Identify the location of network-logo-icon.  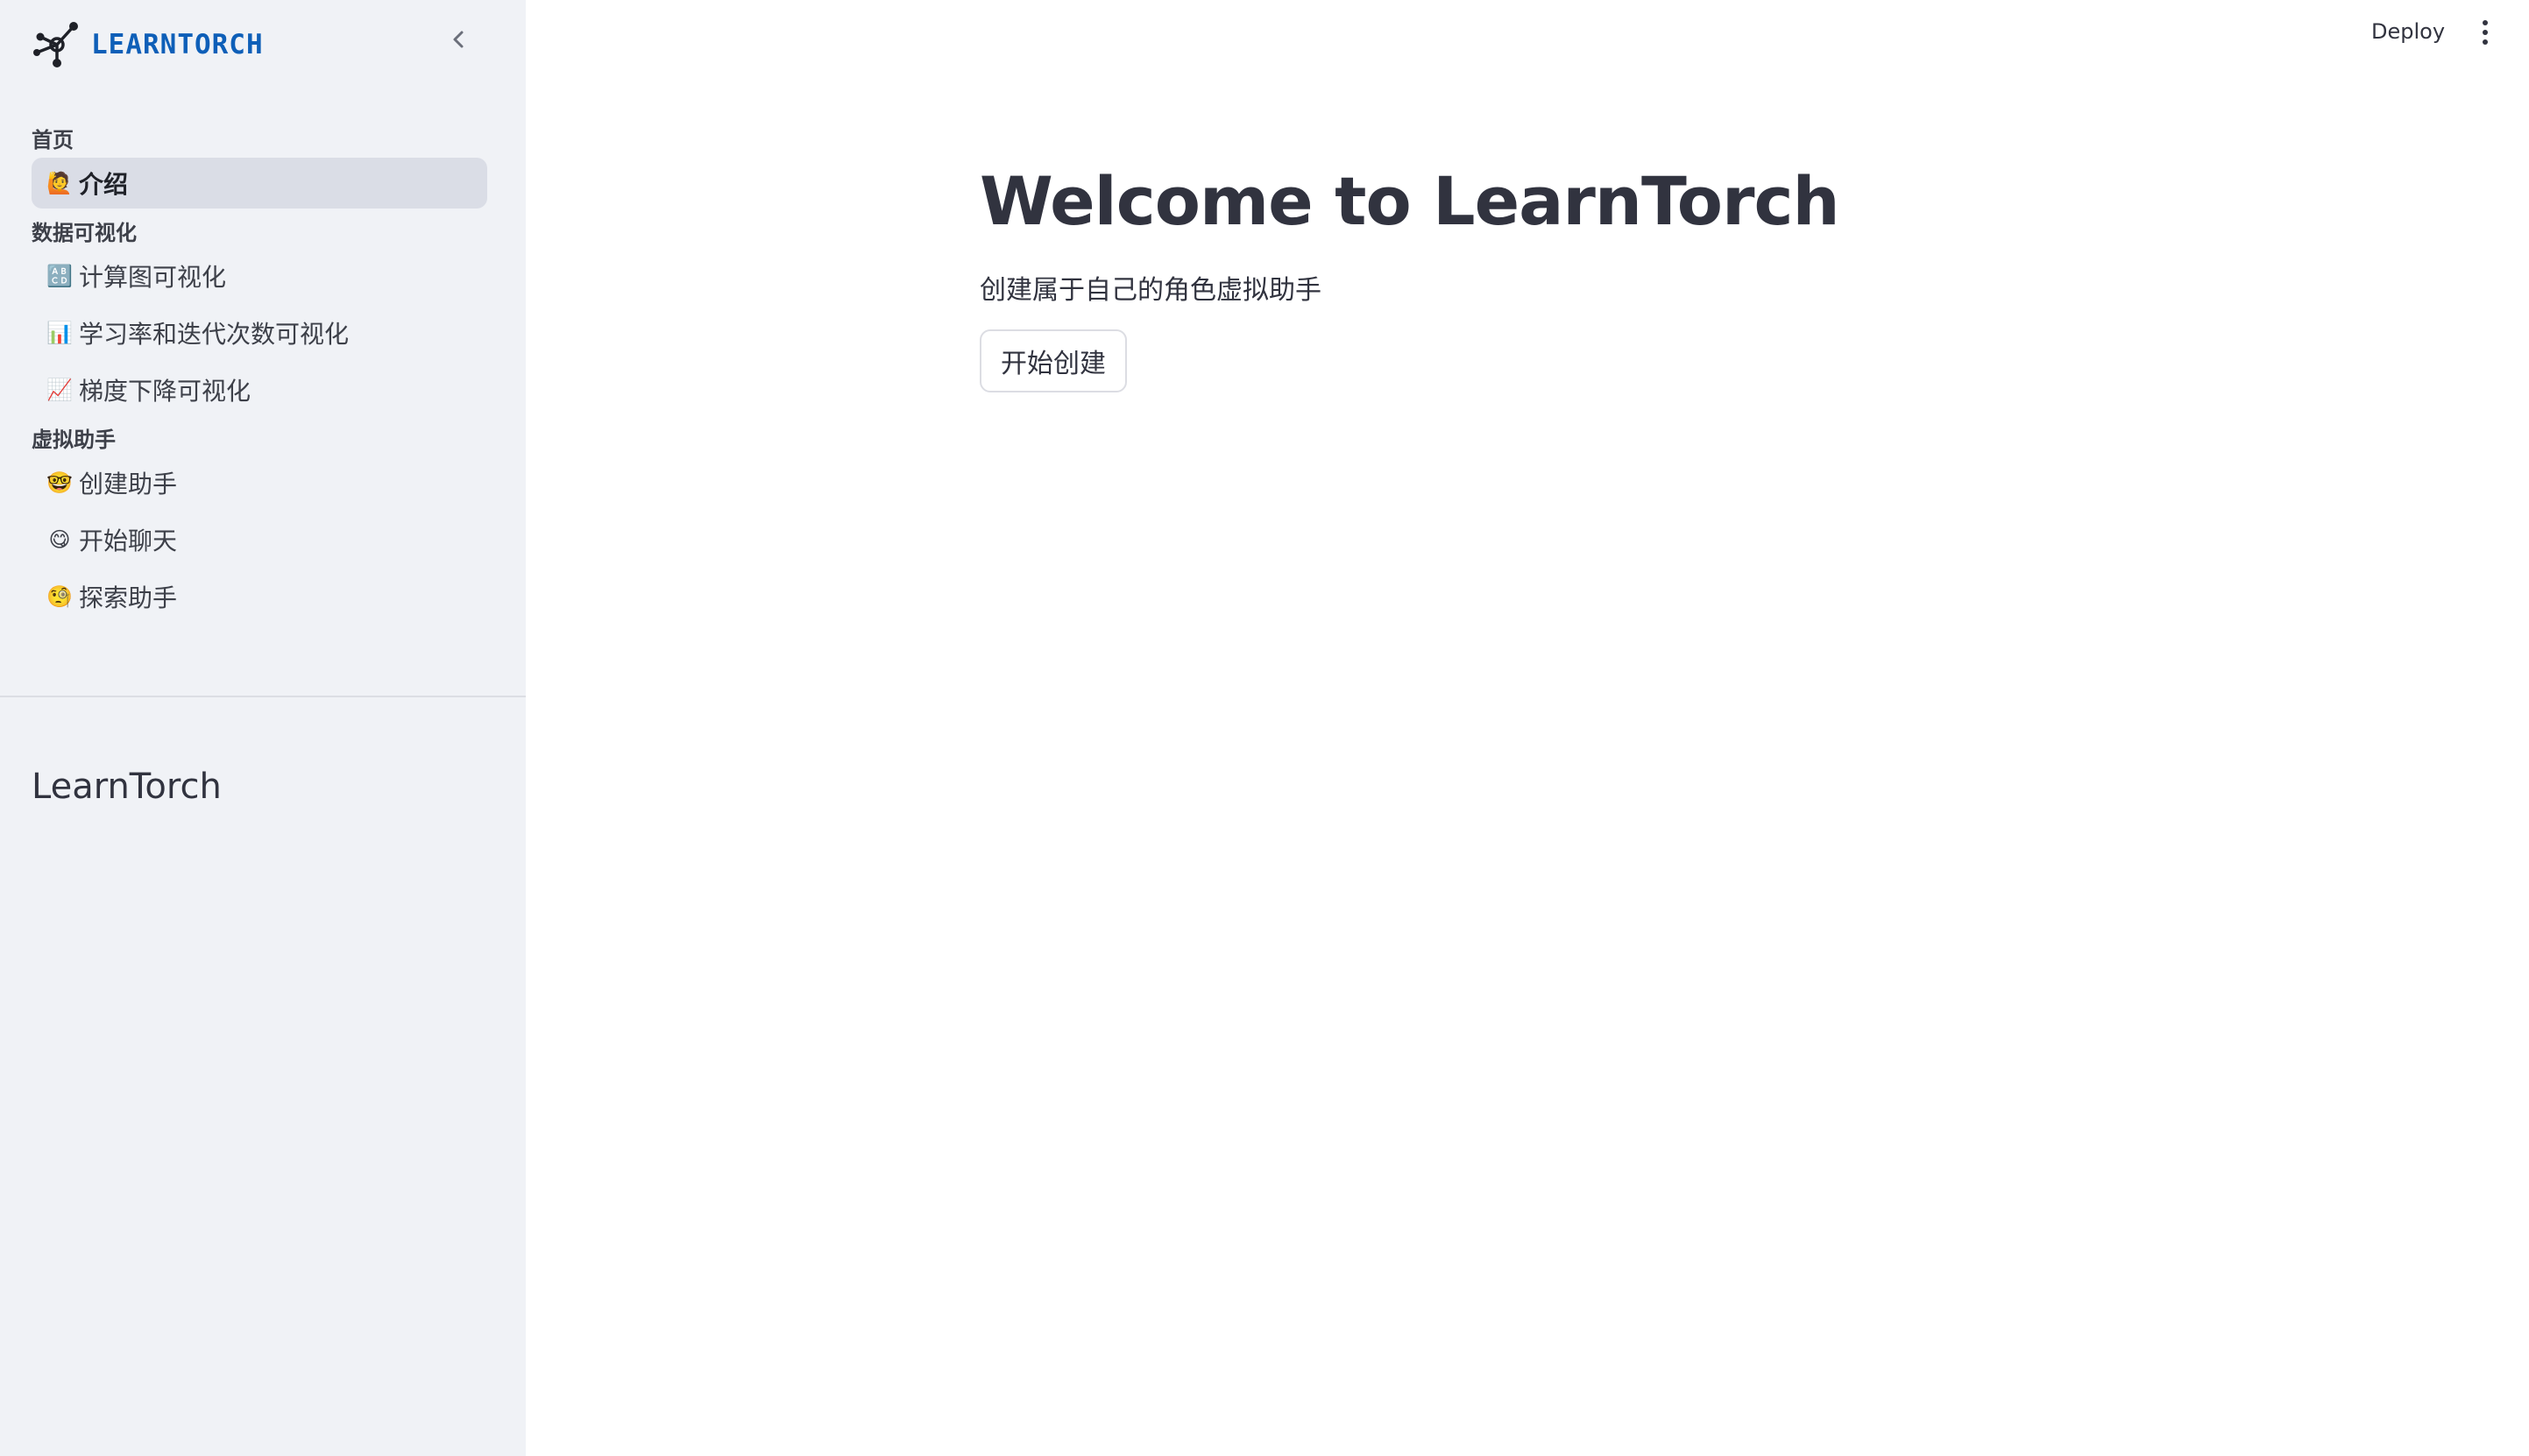
(56, 44).